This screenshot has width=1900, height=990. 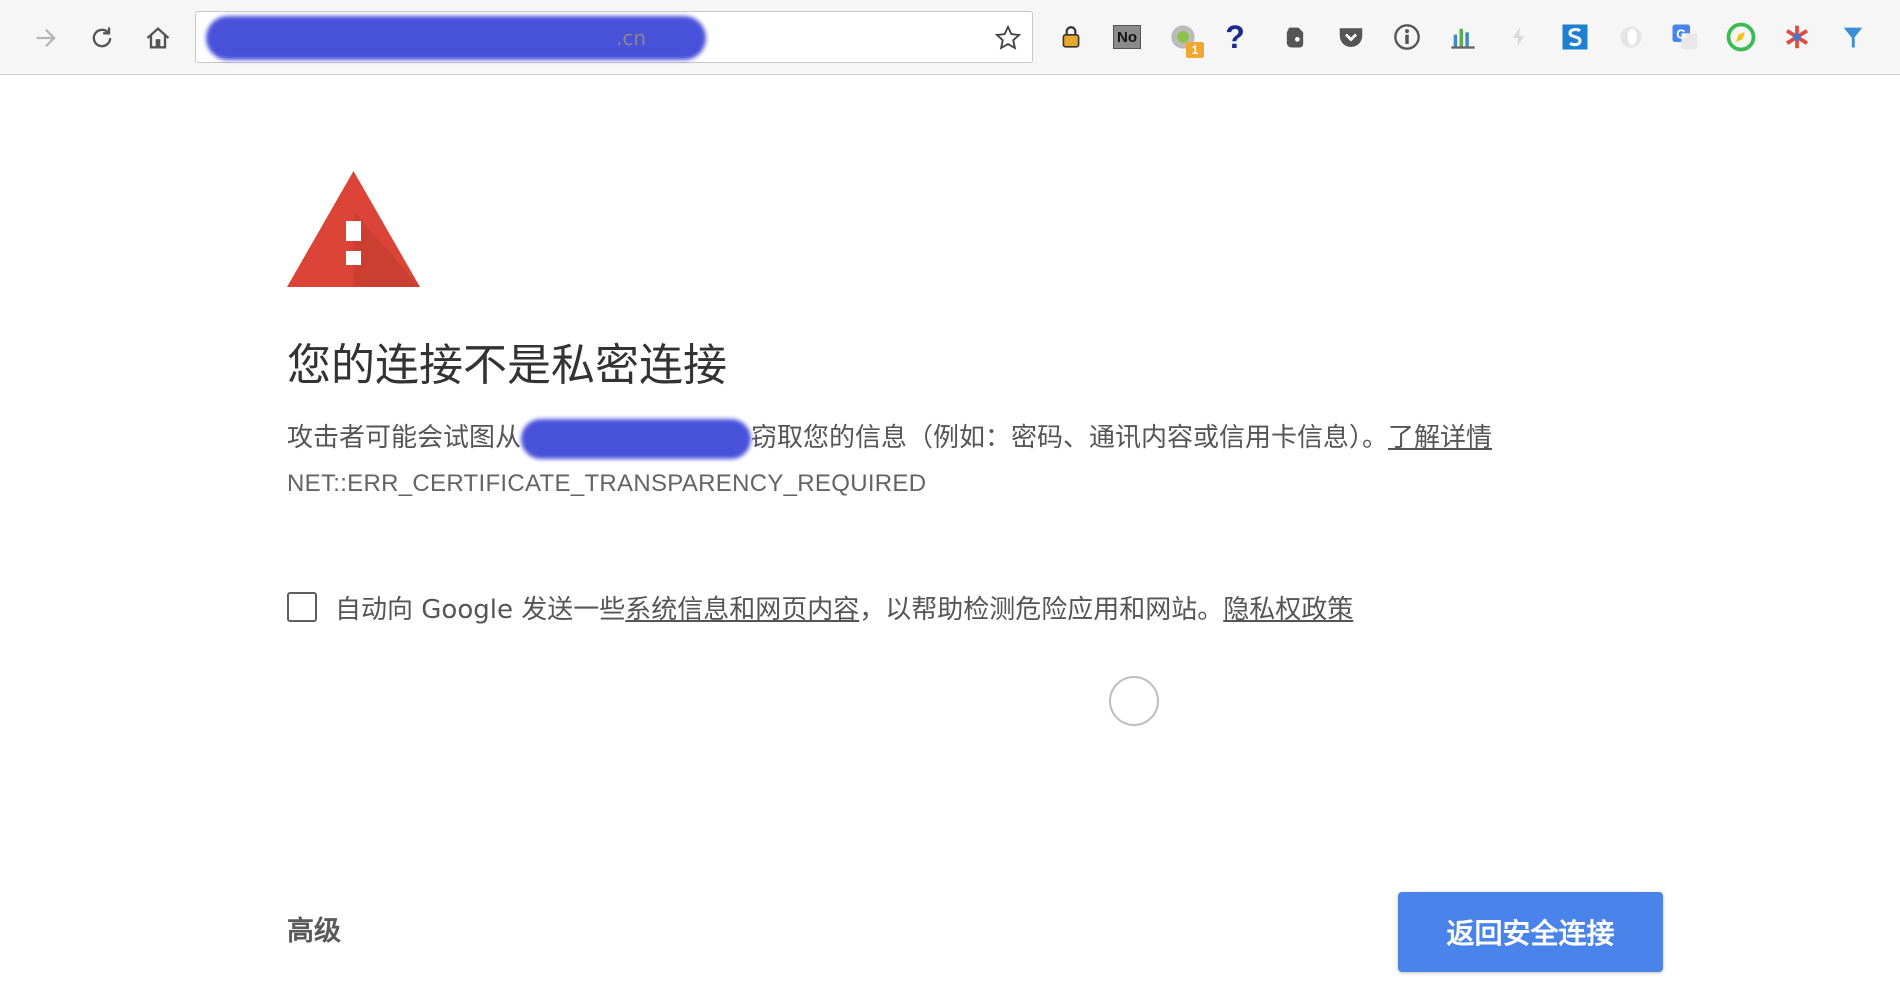 I want to click on checkbox-text-middle: ，以帮助检测危险应用和网站。, so click(x=1041, y=610).